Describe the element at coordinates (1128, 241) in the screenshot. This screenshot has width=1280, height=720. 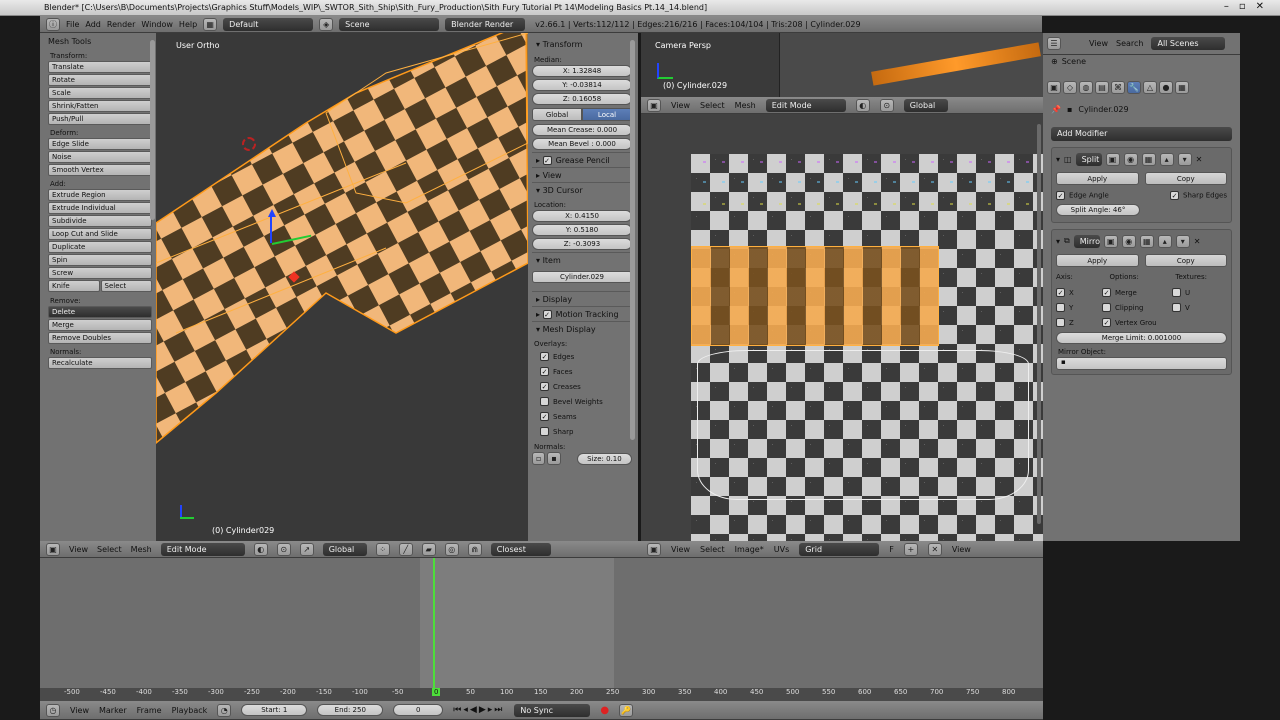
I see `mirror-viewport-toggle-icon: ◉` at that location.